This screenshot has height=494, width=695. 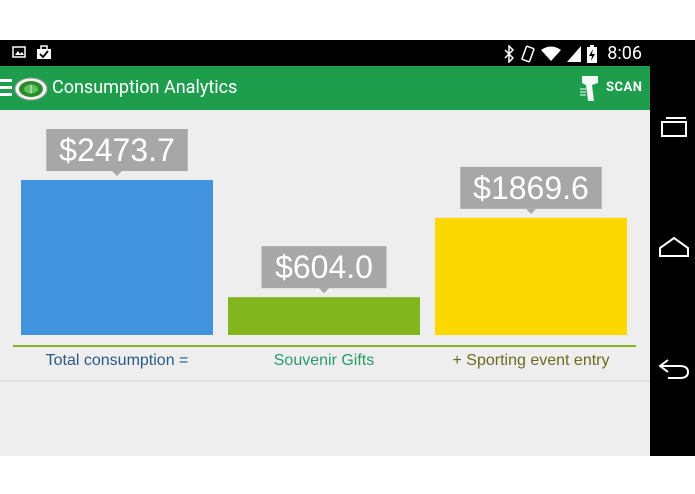 I want to click on data-label-1: $604.0, so click(x=324, y=267).